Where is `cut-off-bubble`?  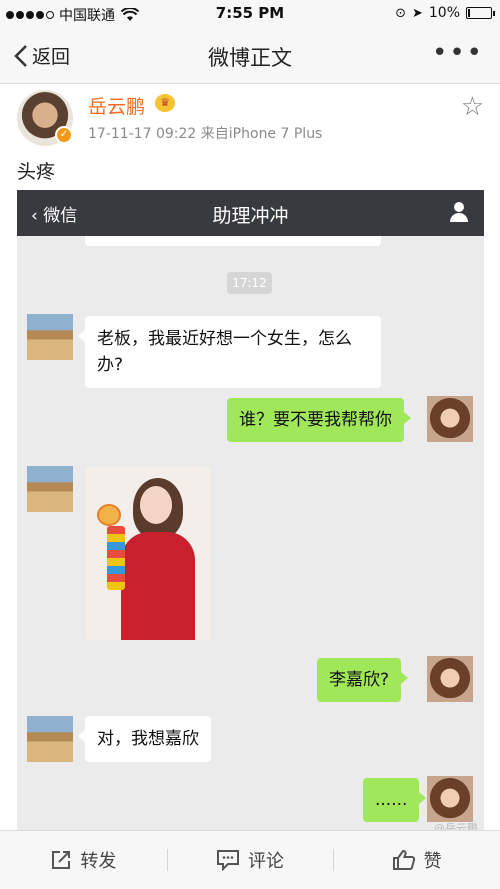
cut-off-bubble is located at coordinates (233, 241).